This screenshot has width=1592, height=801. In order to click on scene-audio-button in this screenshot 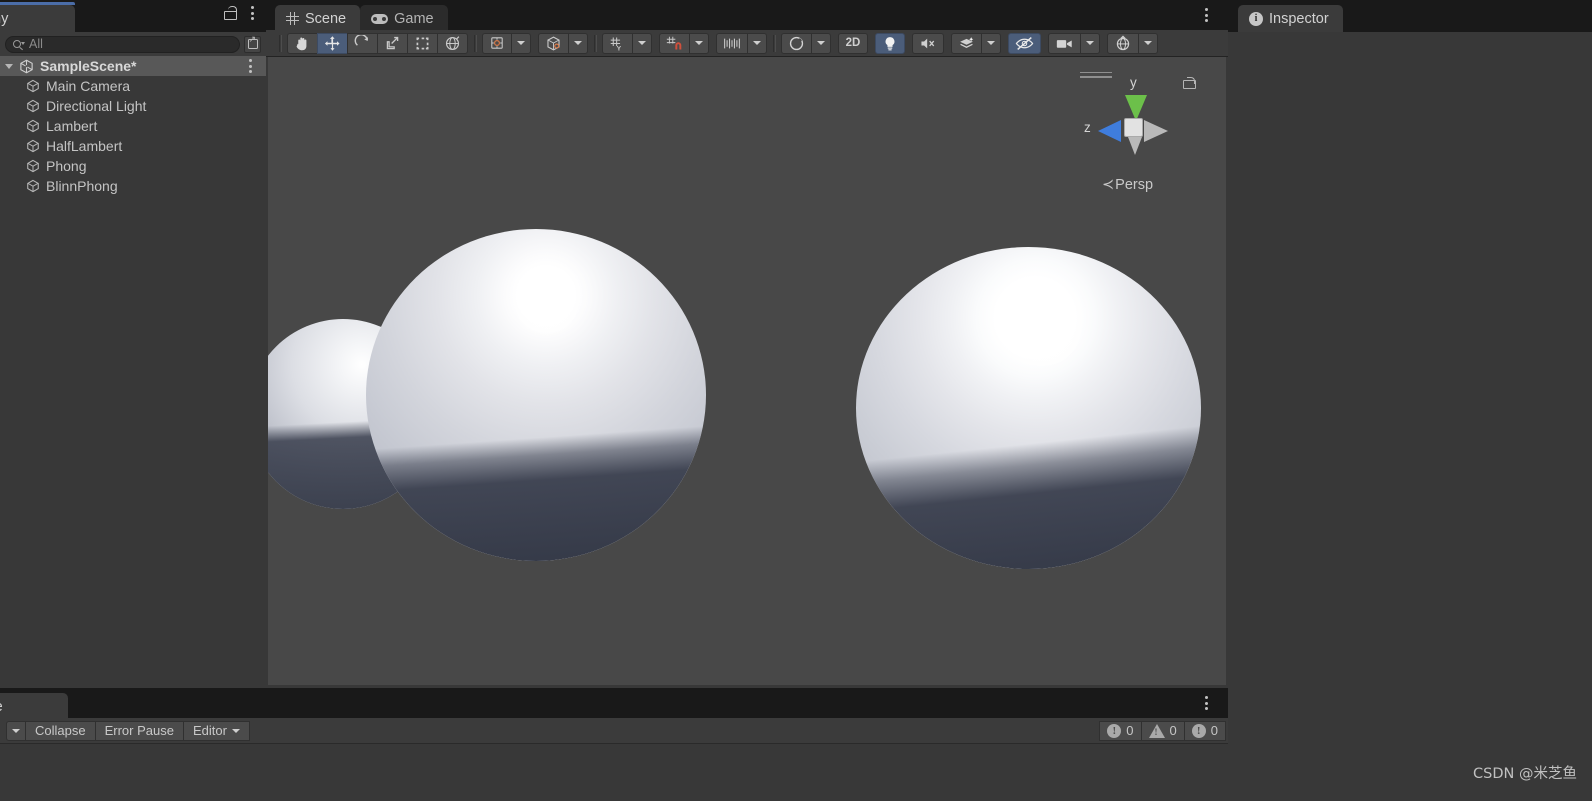, I will do `click(928, 43)`.